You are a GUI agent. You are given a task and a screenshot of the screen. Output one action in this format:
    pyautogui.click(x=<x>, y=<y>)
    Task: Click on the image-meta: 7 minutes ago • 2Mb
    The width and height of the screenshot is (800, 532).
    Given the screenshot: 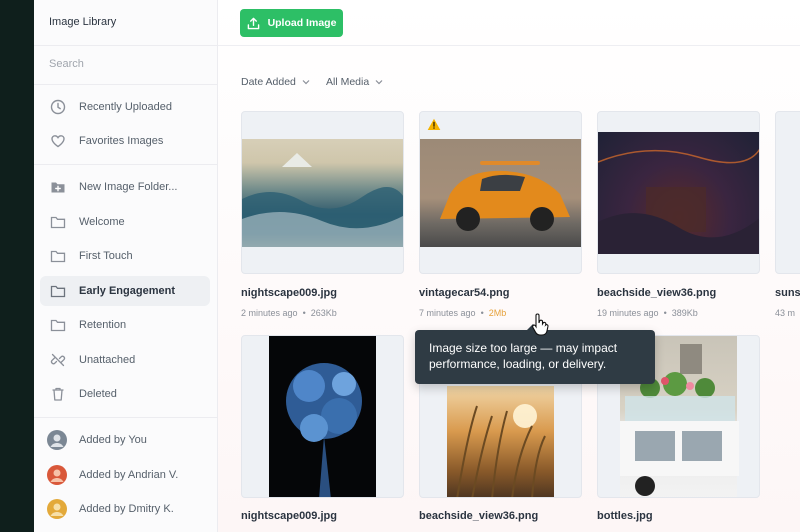 What is the action you would take?
    pyautogui.click(x=462, y=313)
    